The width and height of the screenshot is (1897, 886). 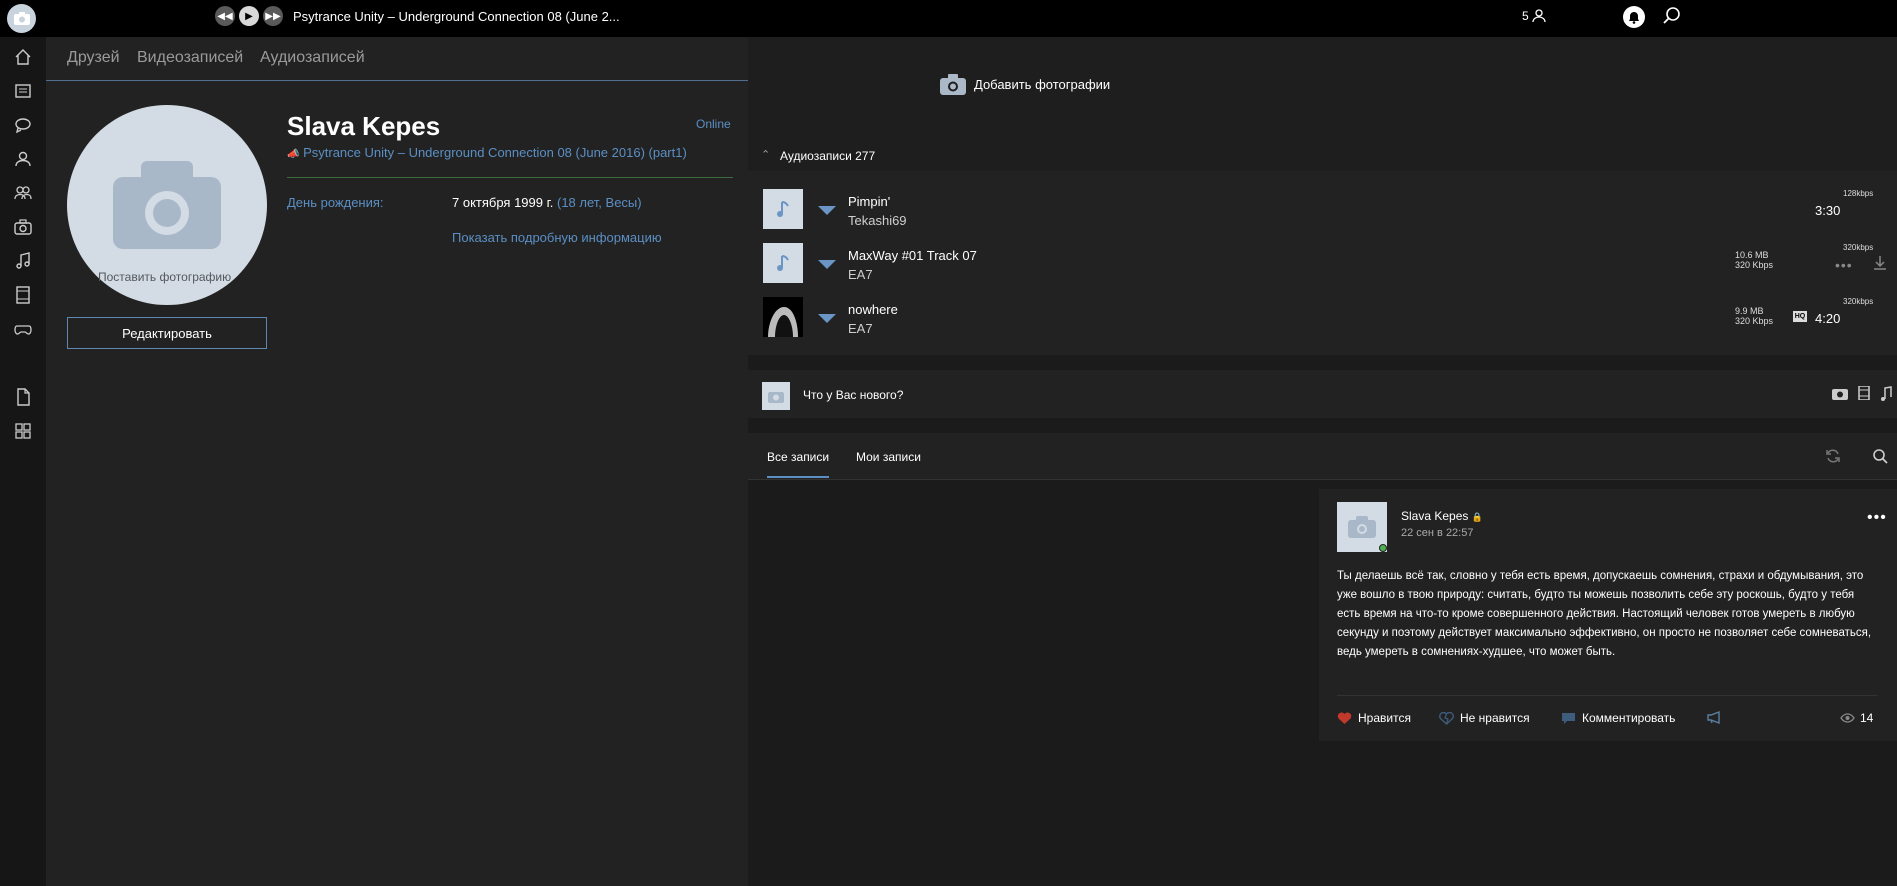 I want to click on apps-icon, so click(x=23, y=431).